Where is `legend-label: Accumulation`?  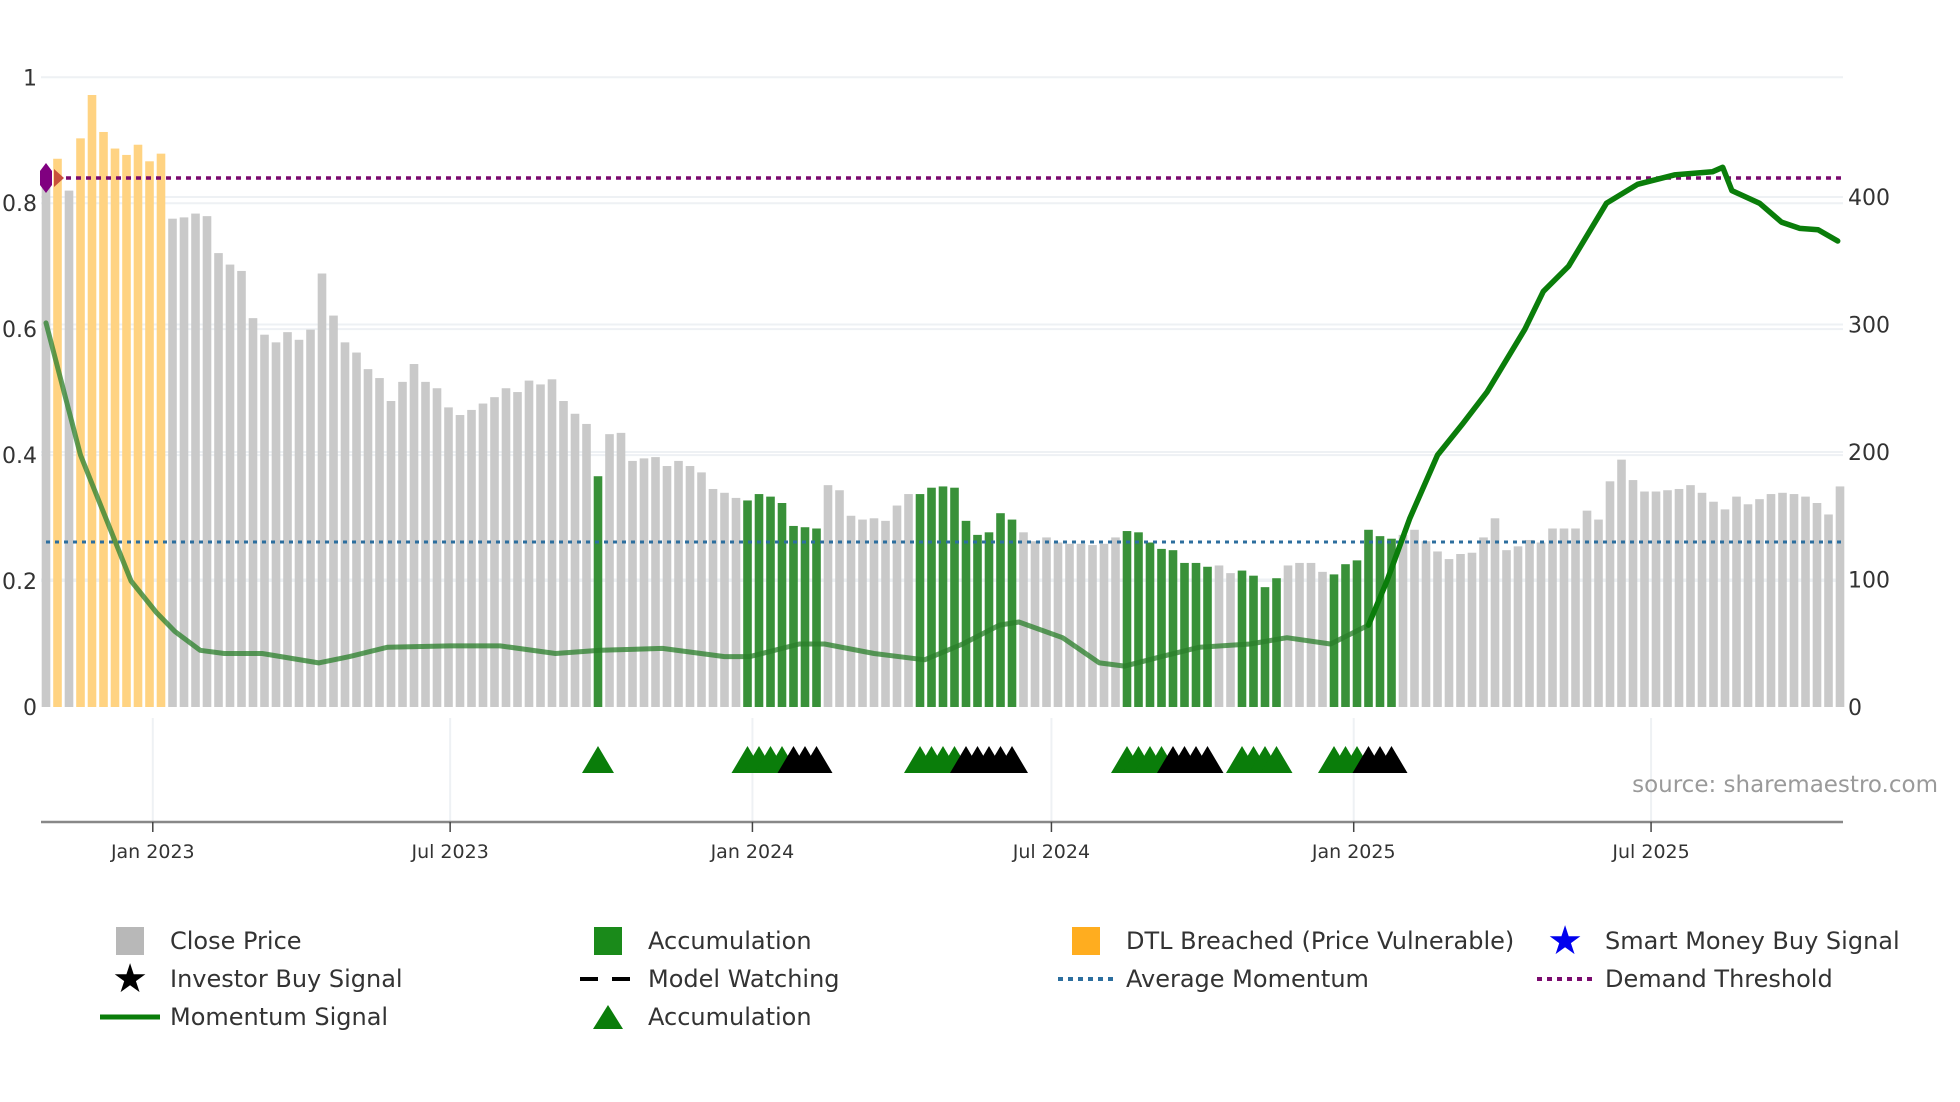 legend-label: Accumulation is located at coordinates (730, 1017).